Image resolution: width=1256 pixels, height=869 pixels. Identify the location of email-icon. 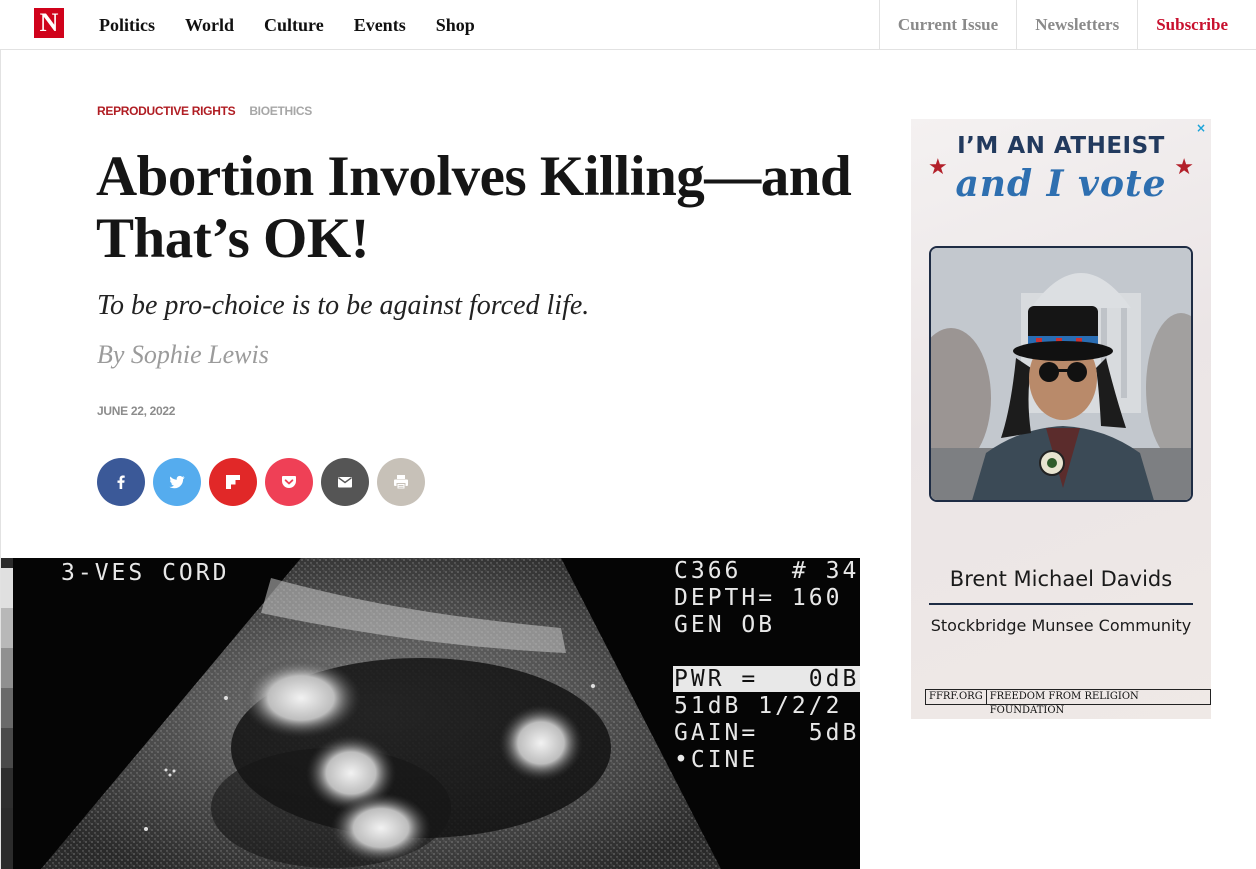
(345, 482).